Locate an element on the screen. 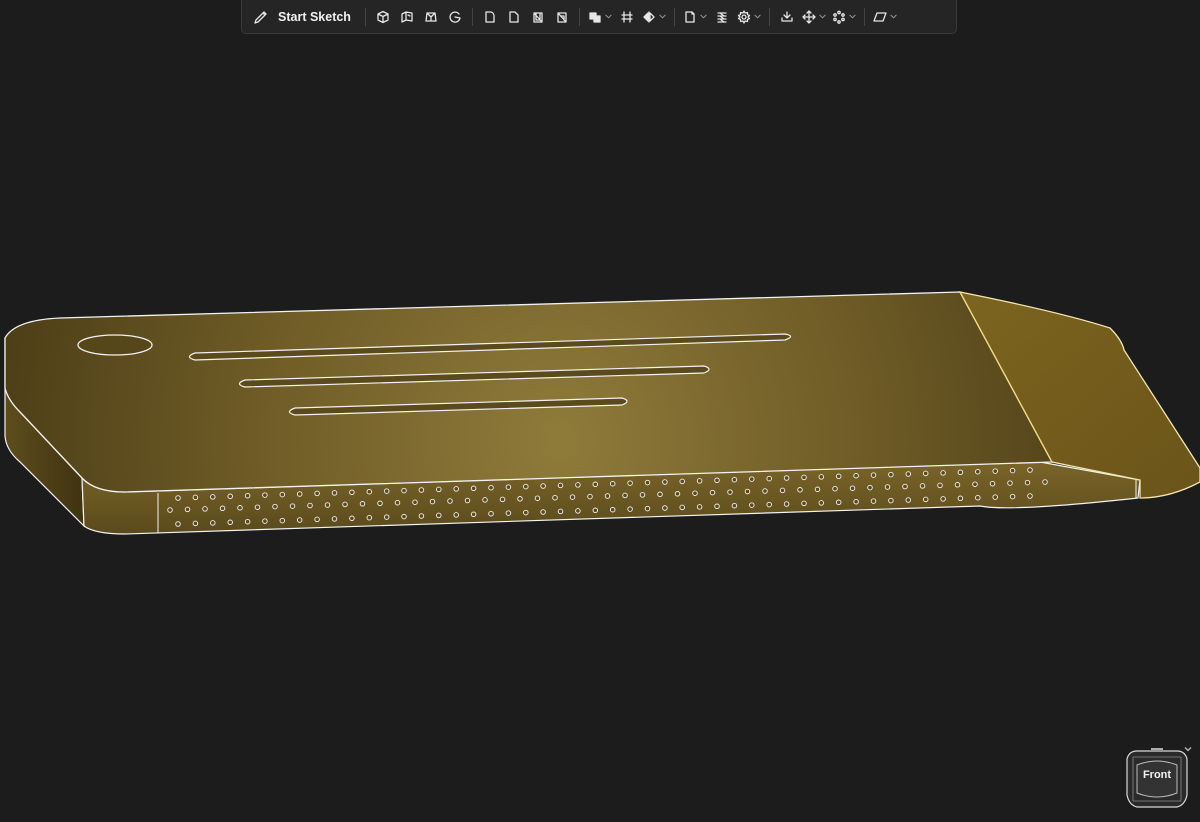 This screenshot has height=822, width=1200. sweep-icon is located at coordinates (455, 17).